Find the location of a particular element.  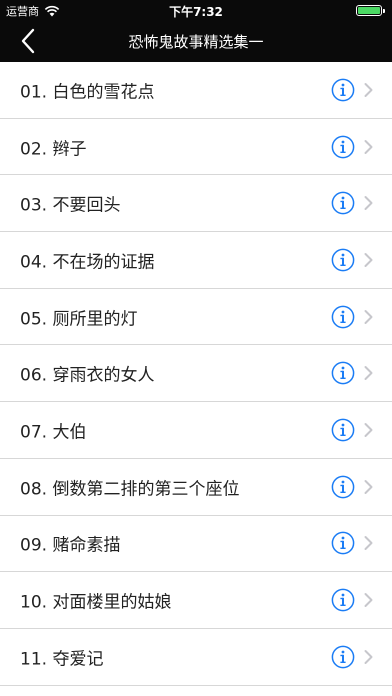

battery-fill is located at coordinates (369, 10).